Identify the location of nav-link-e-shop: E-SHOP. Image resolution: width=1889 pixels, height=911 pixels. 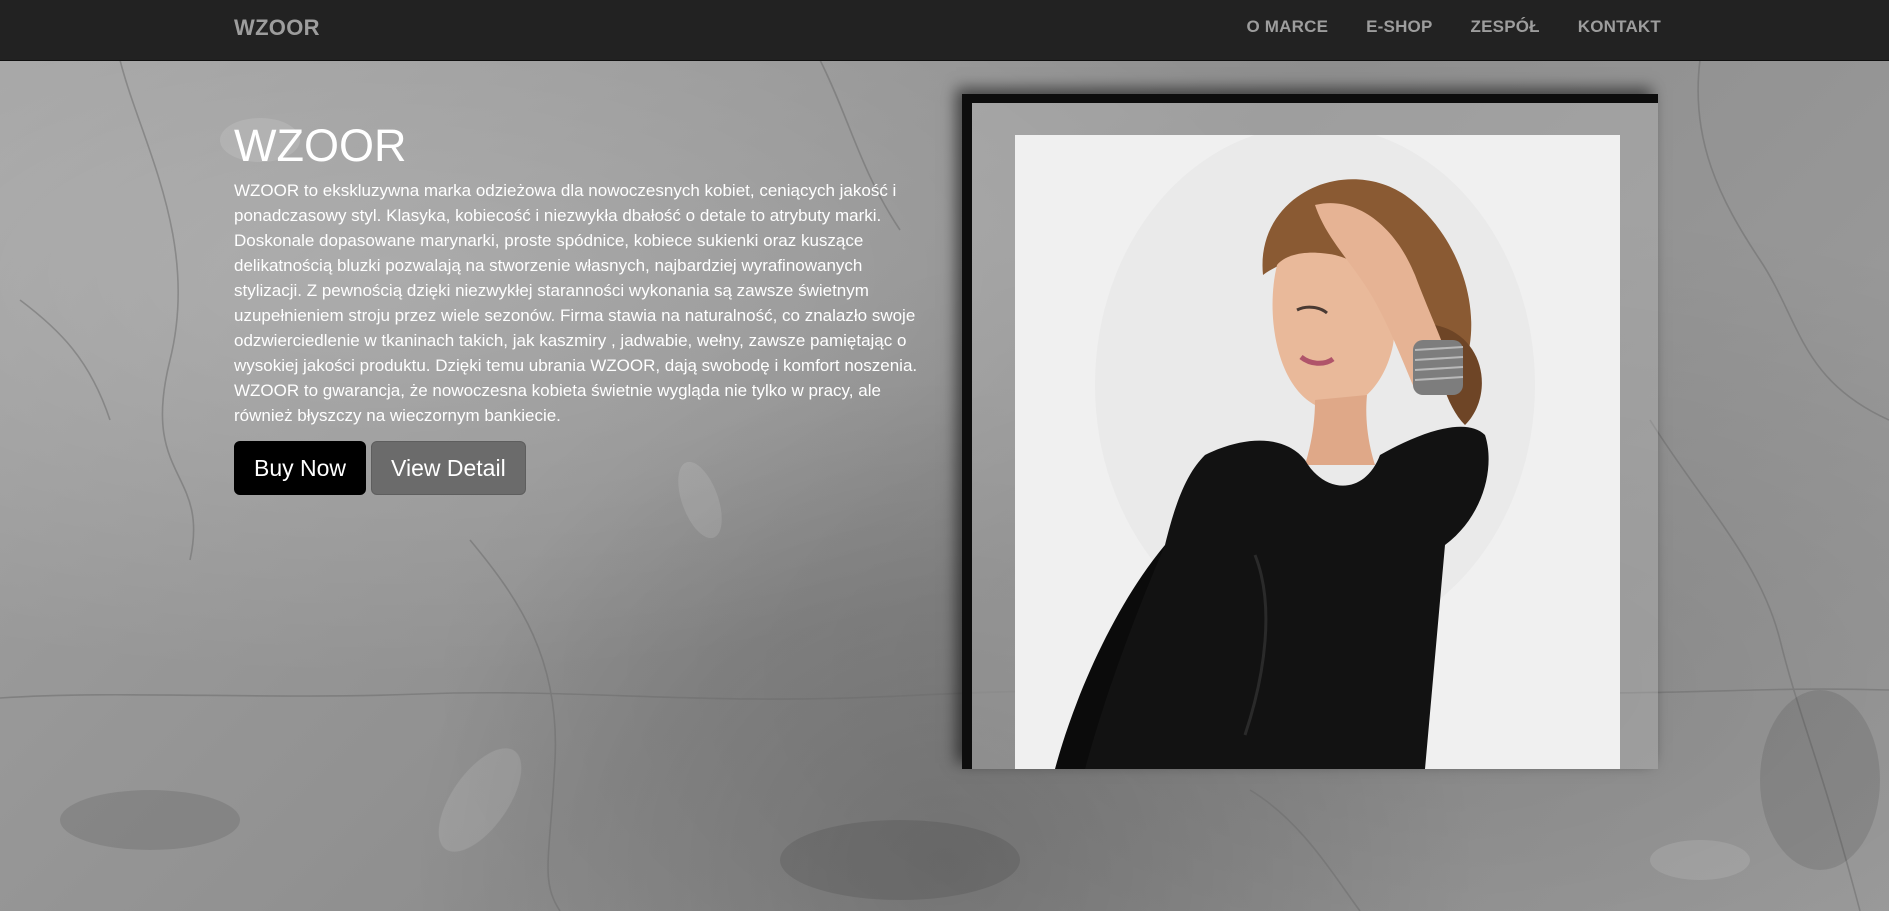
(1399, 27).